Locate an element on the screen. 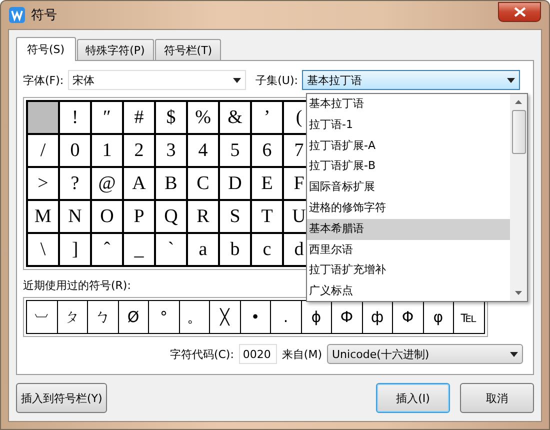 Image resolution: width=550 pixels, height=430 pixels. symbol-cell: ˆ is located at coordinates (108, 250).